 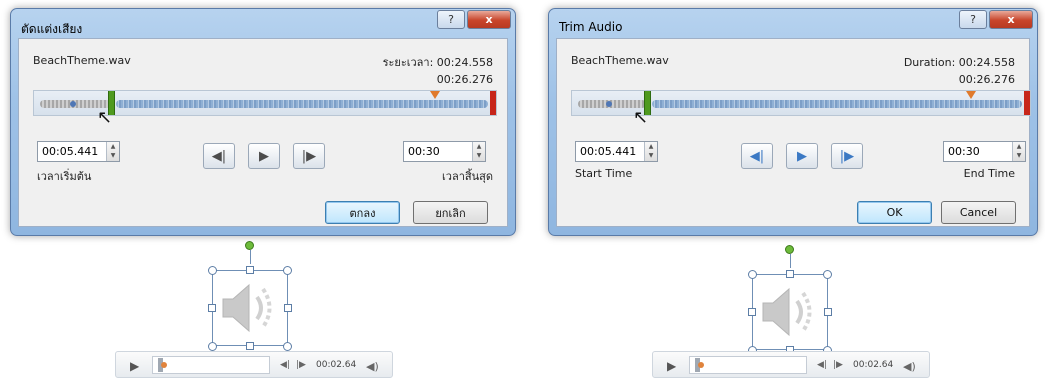 What do you see at coordinates (438, 71) in the screenshot?
I see `duration-readout: ระยะเวลา: 00:24.558 00:26.276` at bounding box center [438, 71].